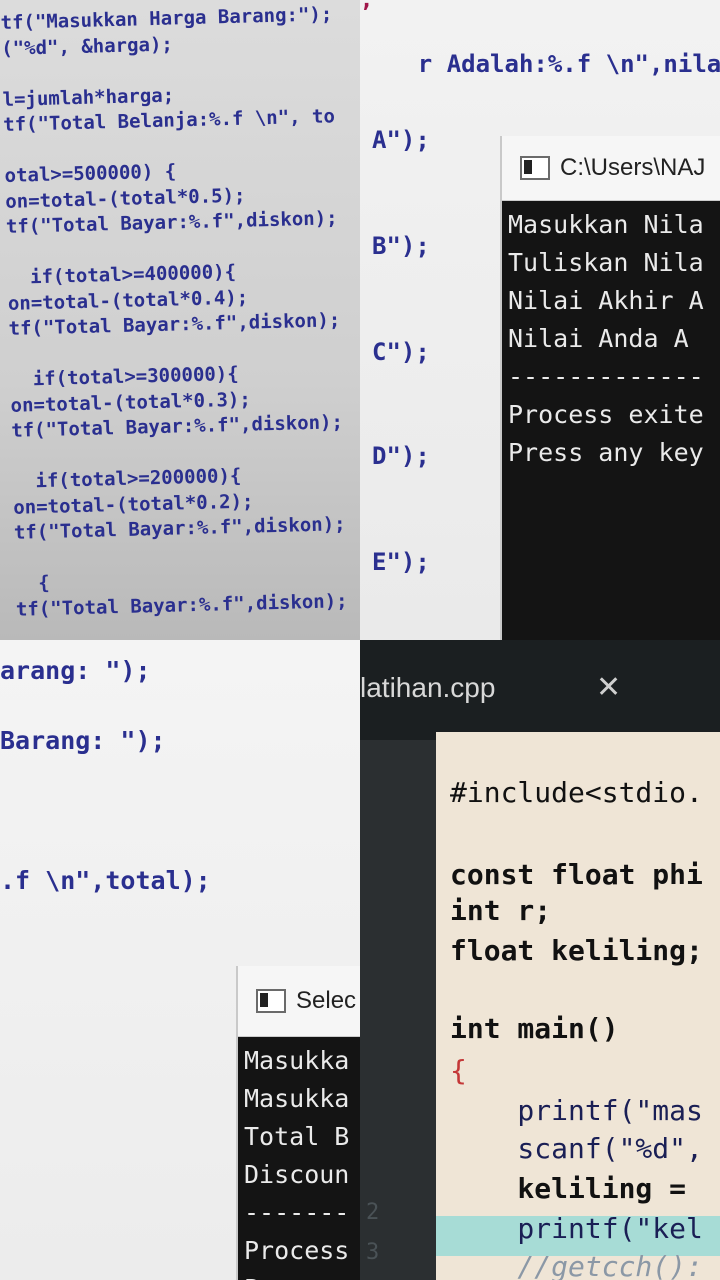 The image size is (720, 1280). Describe the element at coordinates (606, 262) in the screenshot. I see `console-line: Tuliskan Nila` at that location.